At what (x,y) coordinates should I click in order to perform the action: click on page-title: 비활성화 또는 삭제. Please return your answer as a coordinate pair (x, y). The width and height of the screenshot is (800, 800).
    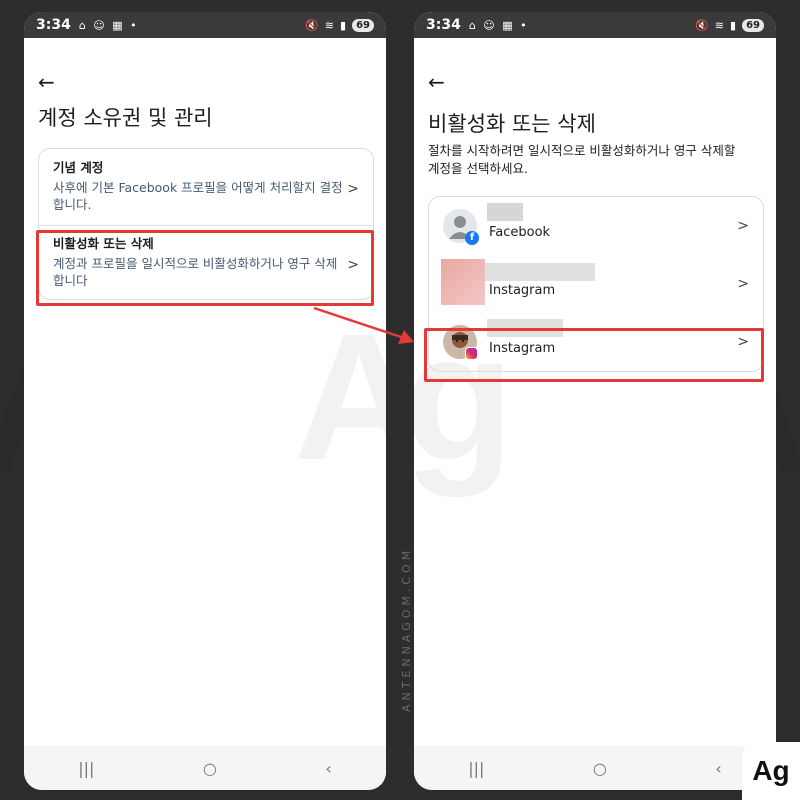
    Looking at the image, I should click on (512, 124).